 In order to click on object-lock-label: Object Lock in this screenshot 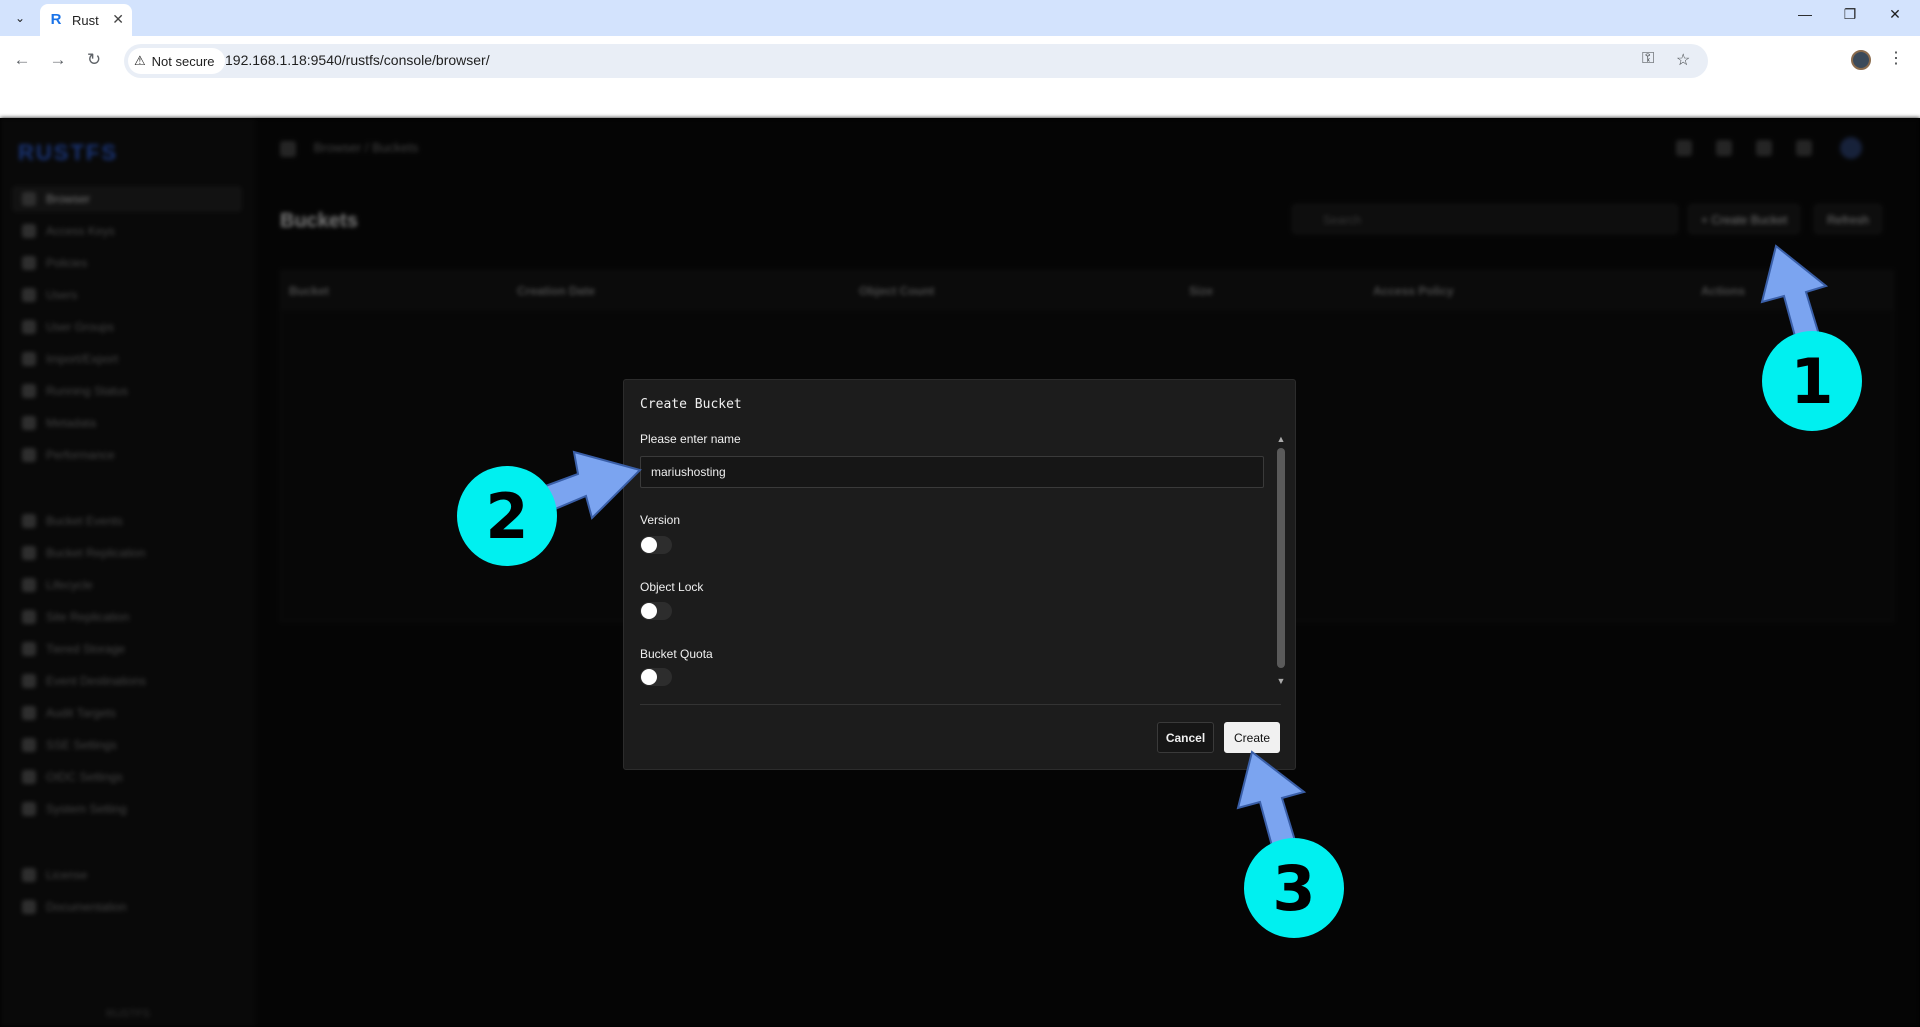, I will do `click(672, 587)`.